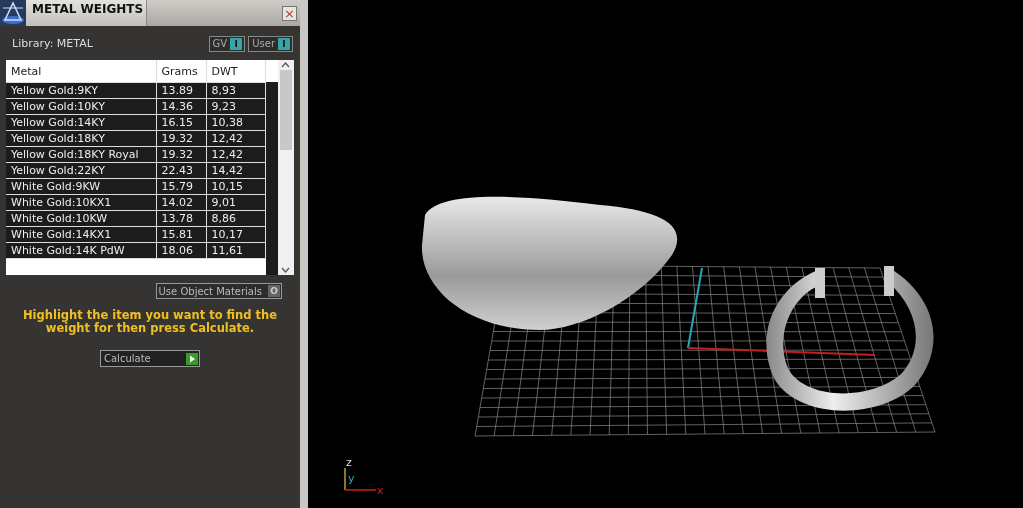 This screenshot has width=1023, height=508. I want to click on scale-icon, so click(13, 13).